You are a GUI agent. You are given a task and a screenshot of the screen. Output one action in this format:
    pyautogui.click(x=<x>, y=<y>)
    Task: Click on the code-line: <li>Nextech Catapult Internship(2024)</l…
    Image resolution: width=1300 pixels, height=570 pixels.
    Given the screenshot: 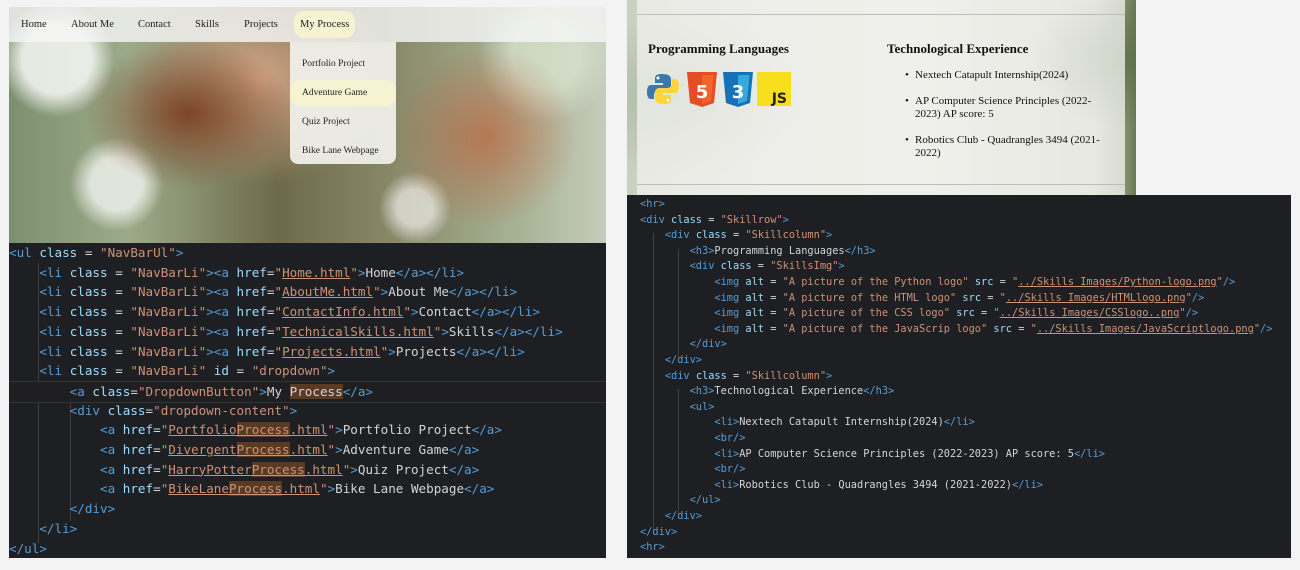 What is the action you would take?
    pyautogui.click(x=807, y=423)
    